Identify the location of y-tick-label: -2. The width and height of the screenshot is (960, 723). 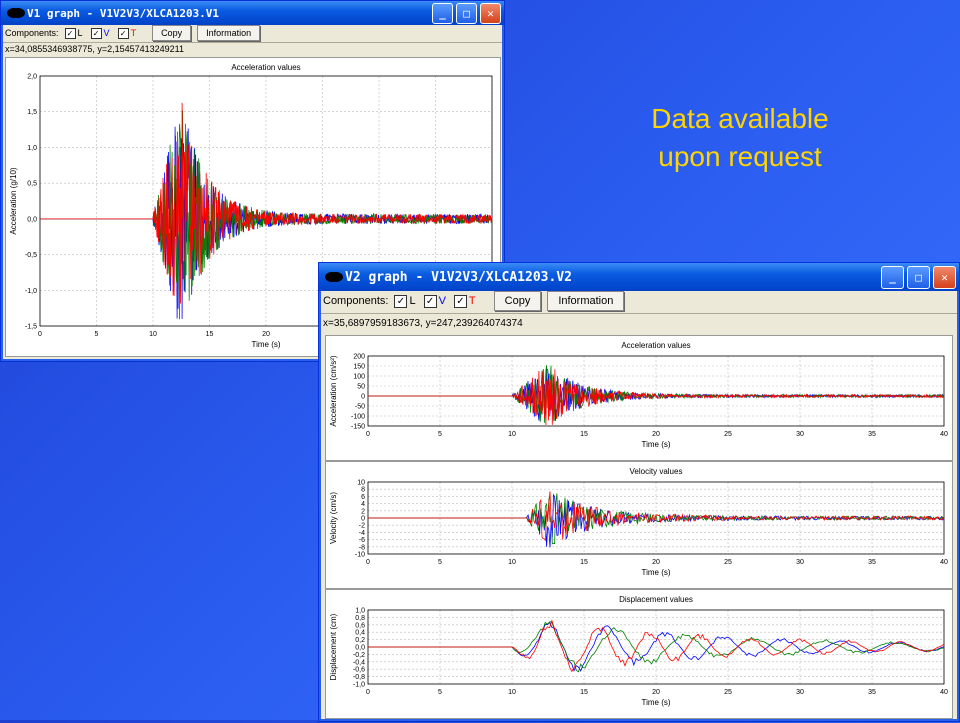
(362, 526).